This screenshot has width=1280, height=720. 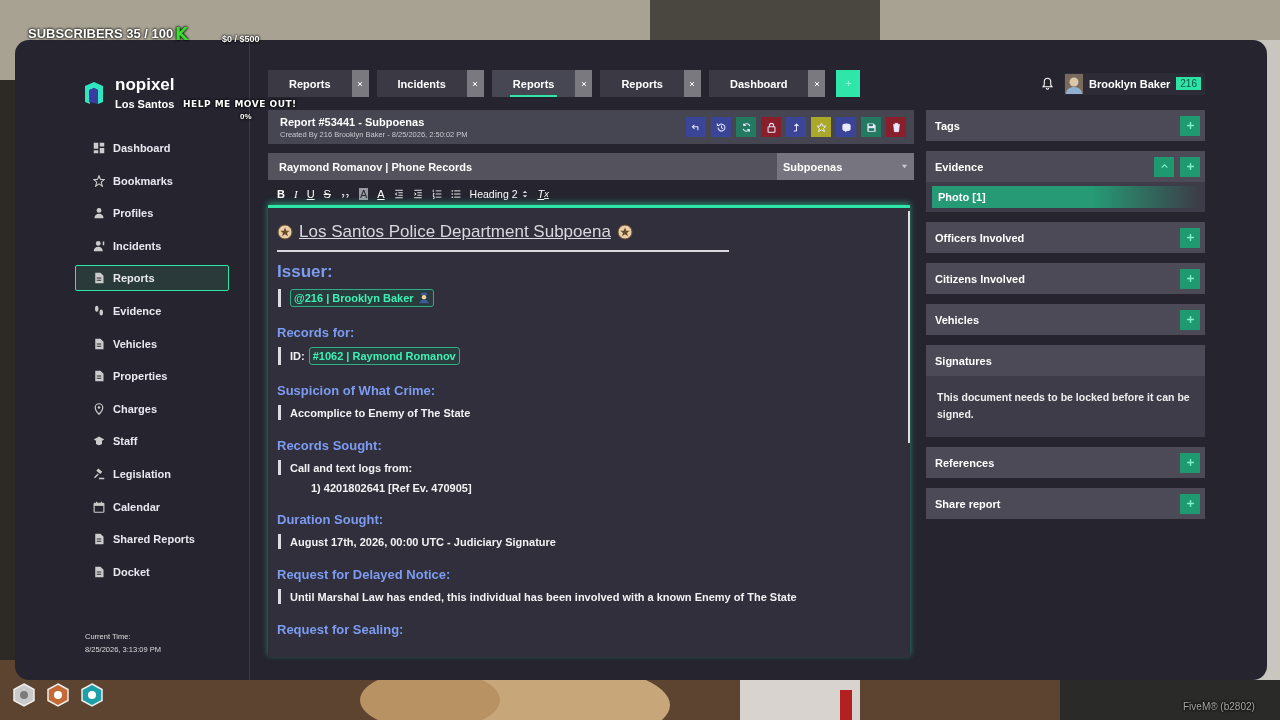 I want to click on italic-button: I, so click(x=295, y=194).